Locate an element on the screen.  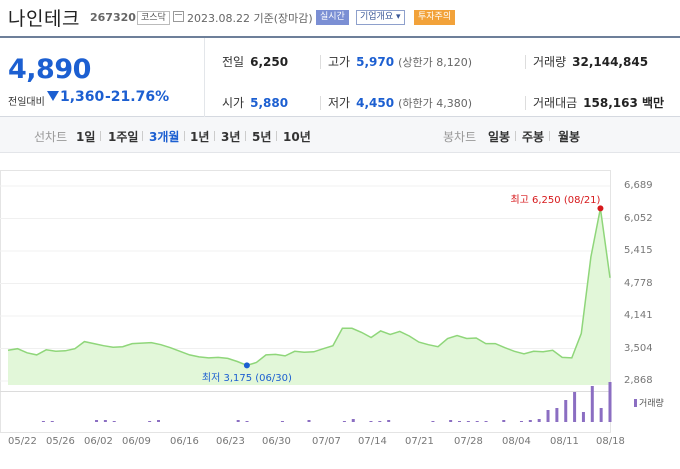
price-change: 1,360 is located at coordinates (75, 97).